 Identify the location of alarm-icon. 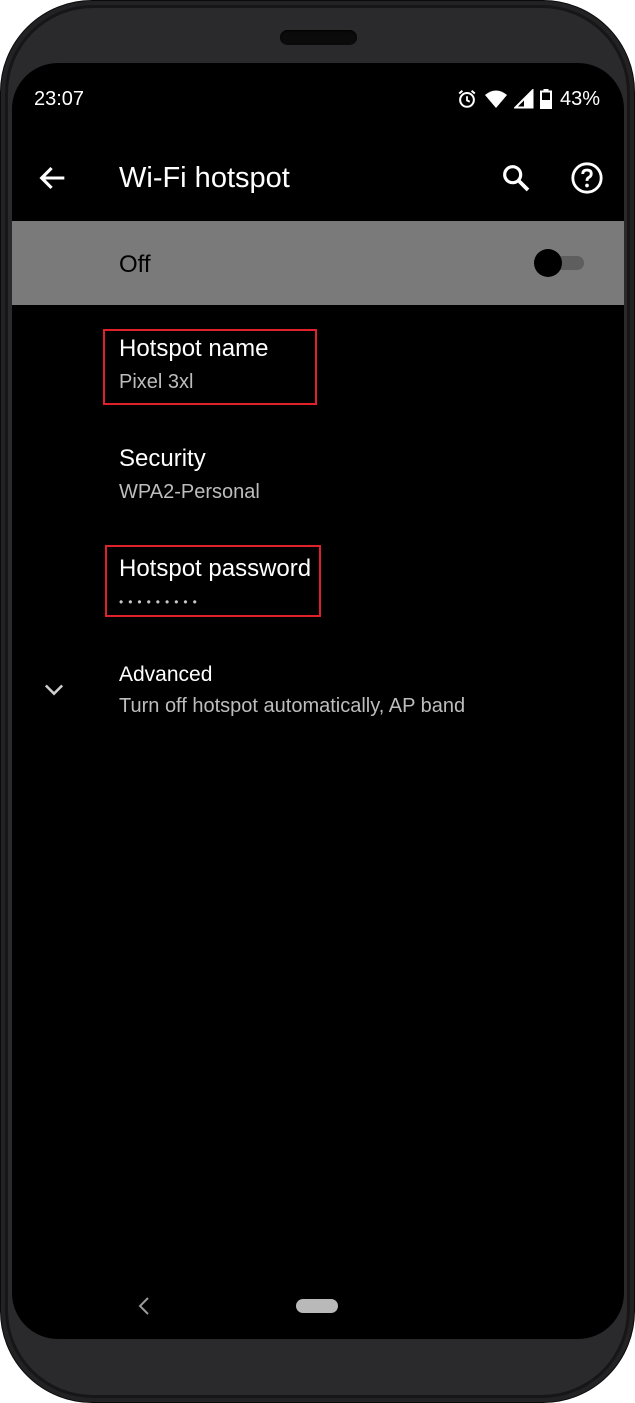
(467, 98).